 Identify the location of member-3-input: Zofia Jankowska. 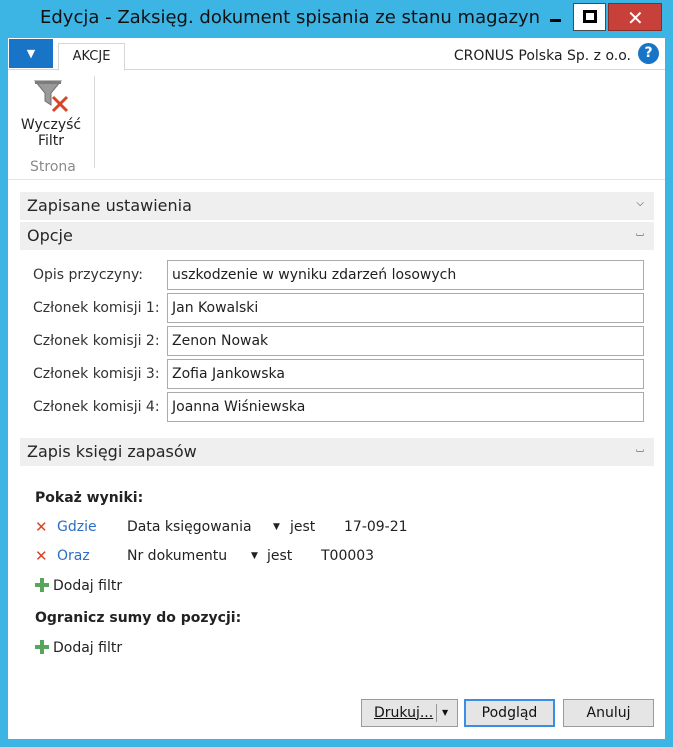
(405, 374).